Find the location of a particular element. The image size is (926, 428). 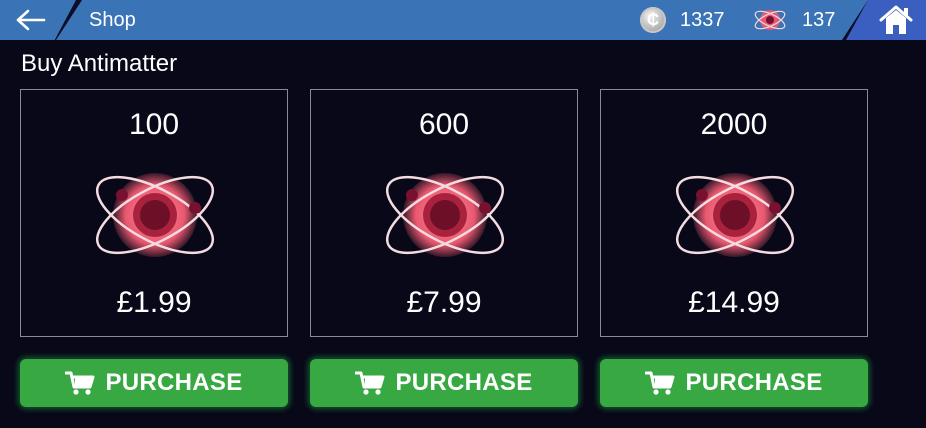

offer-amount: 600 is located at coordinates (444, 124).